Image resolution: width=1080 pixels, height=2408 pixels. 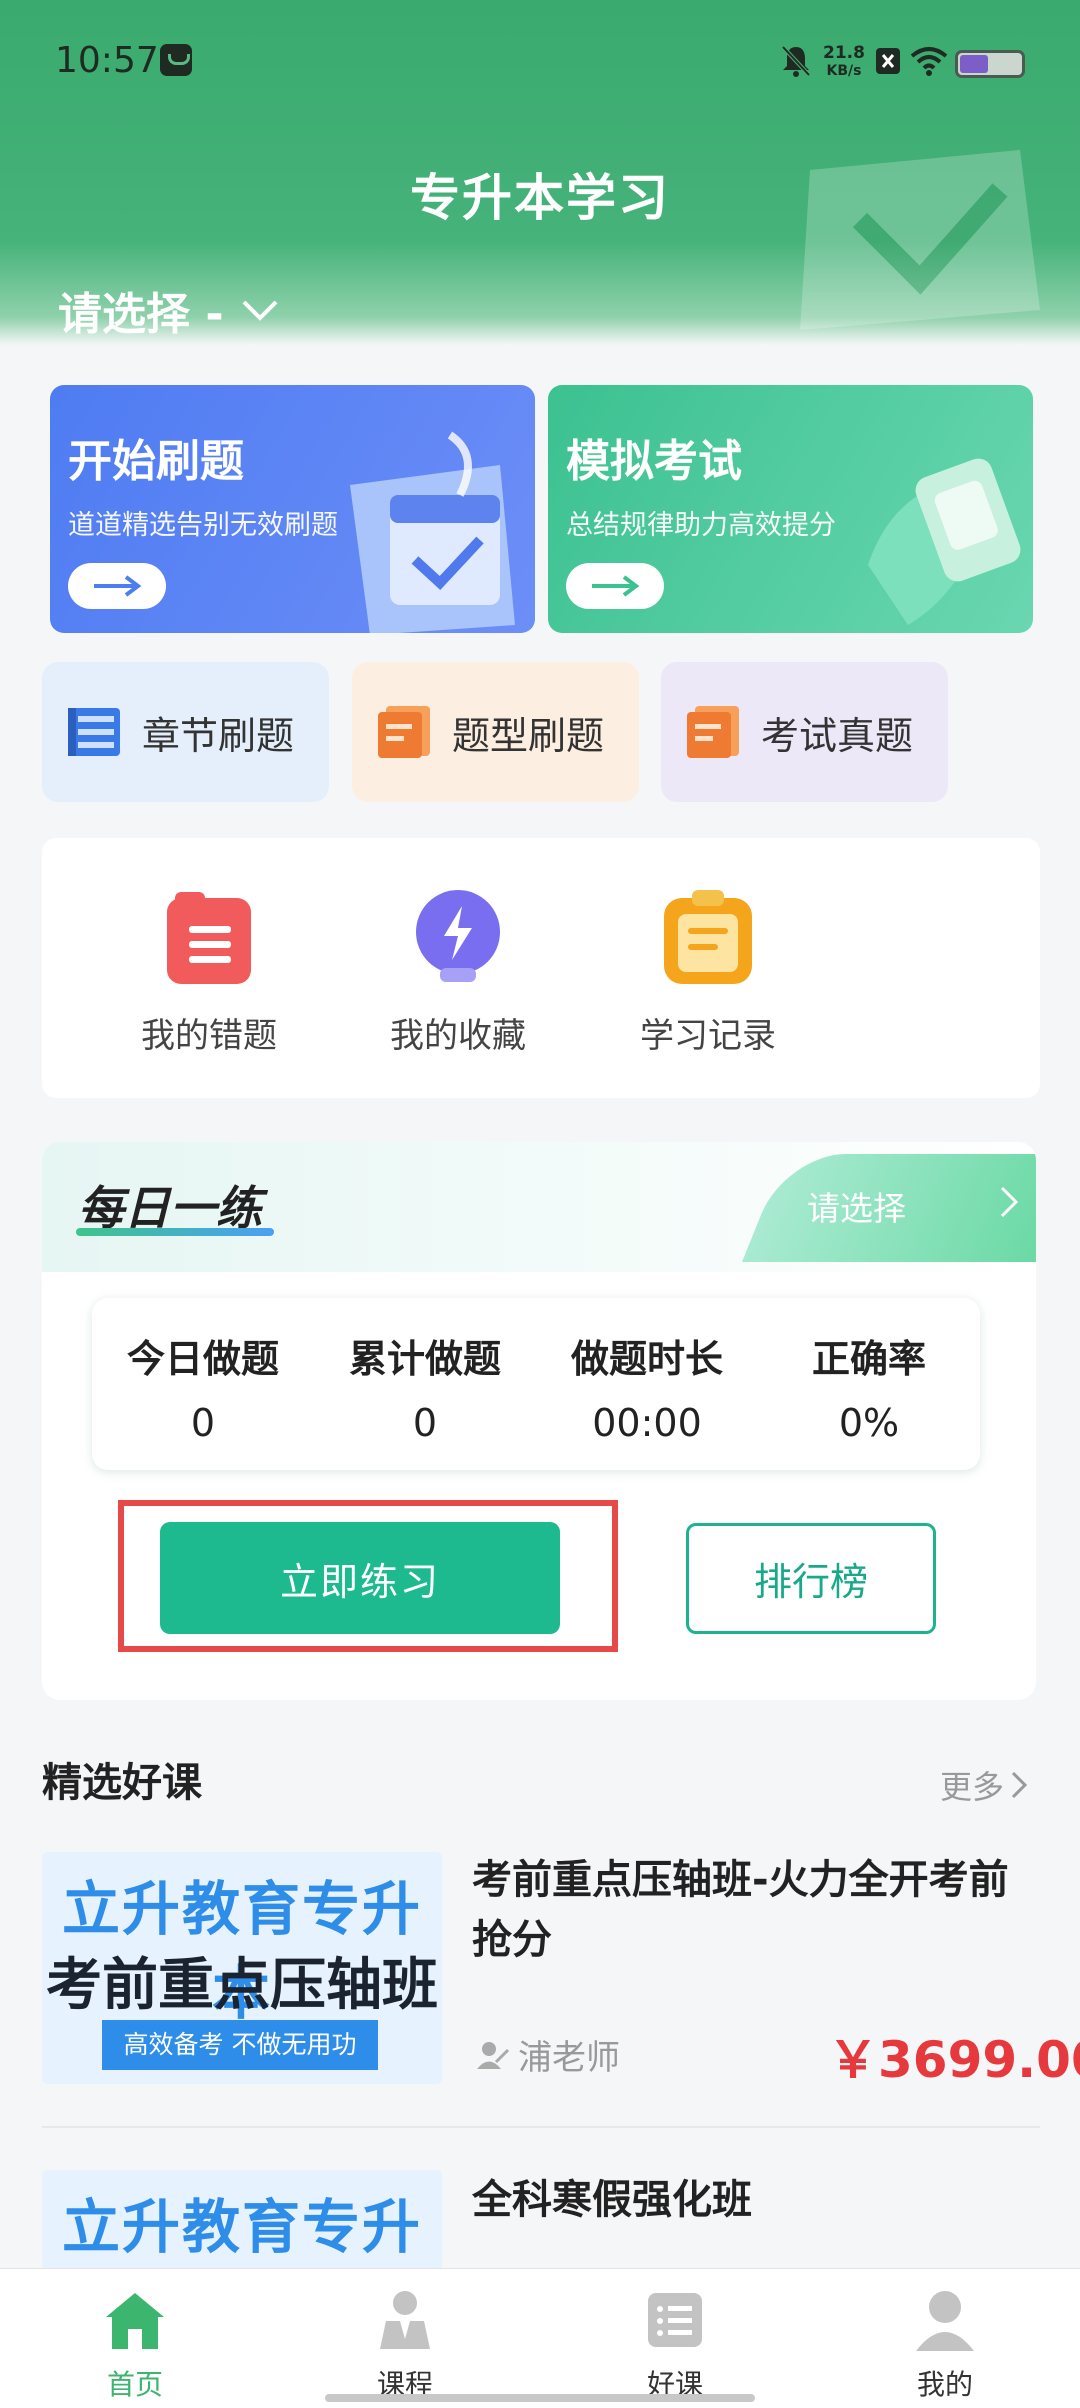 I want to click on wifi-icon, so click(x=929, y=61).